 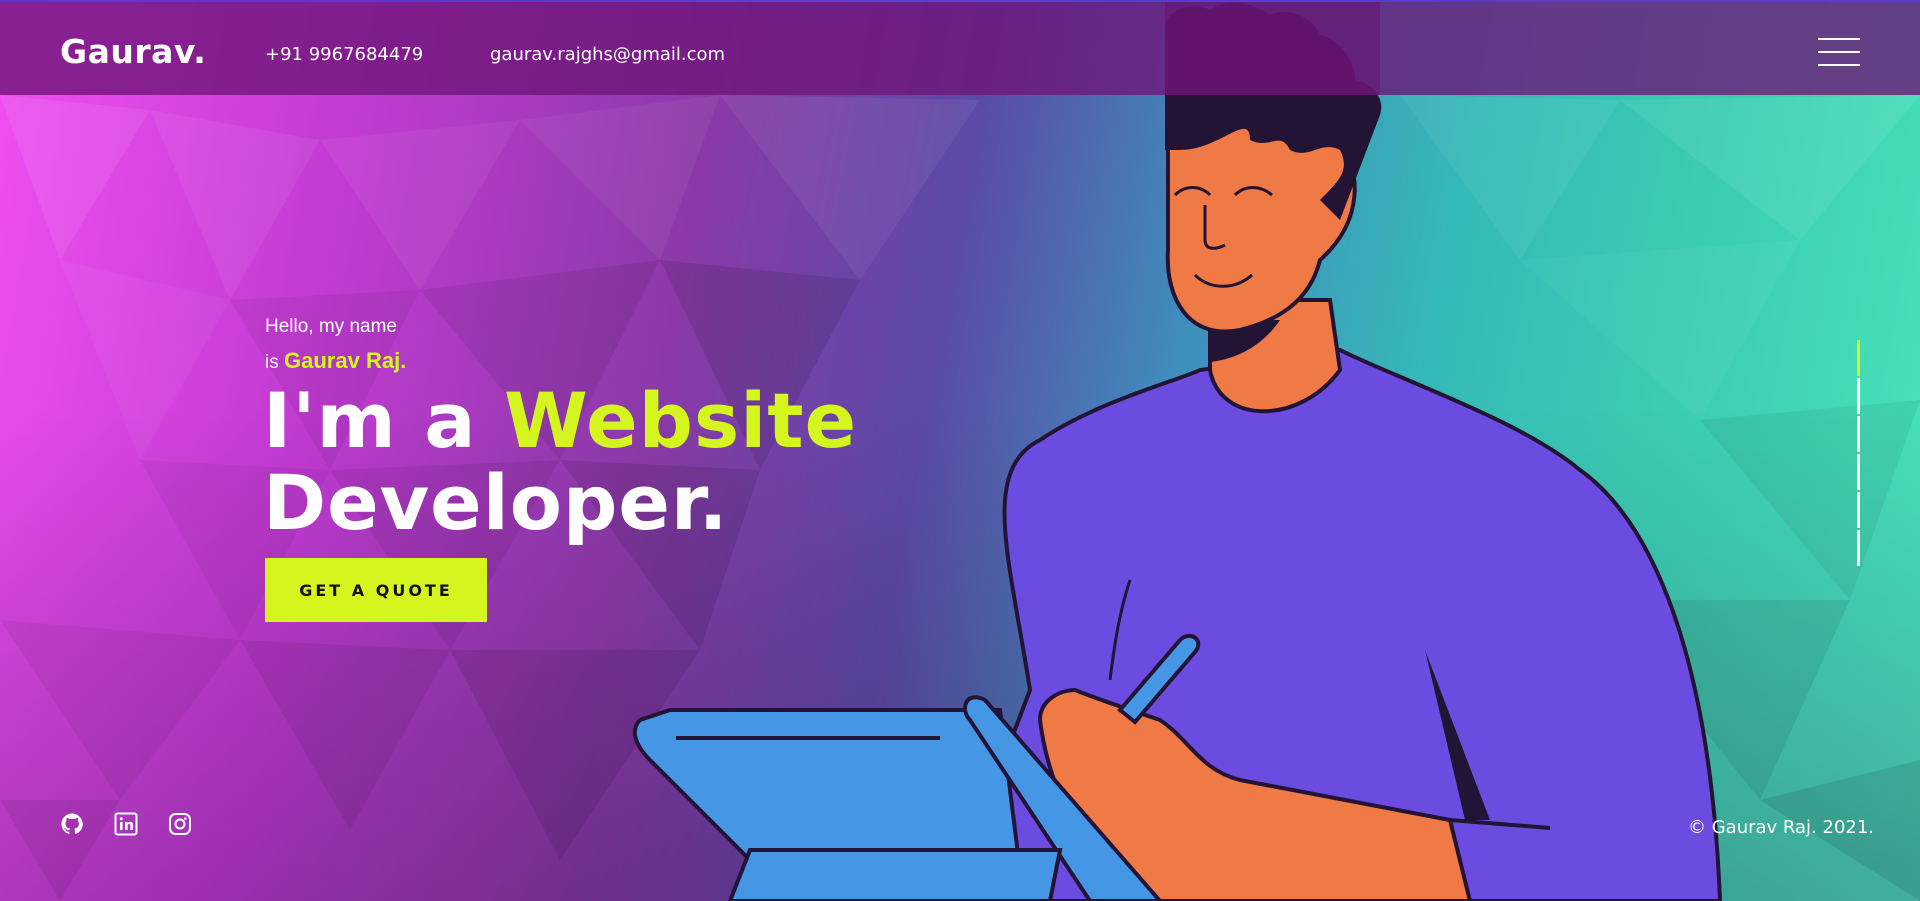 I want to click on tablet, so click(x=827, y=790).